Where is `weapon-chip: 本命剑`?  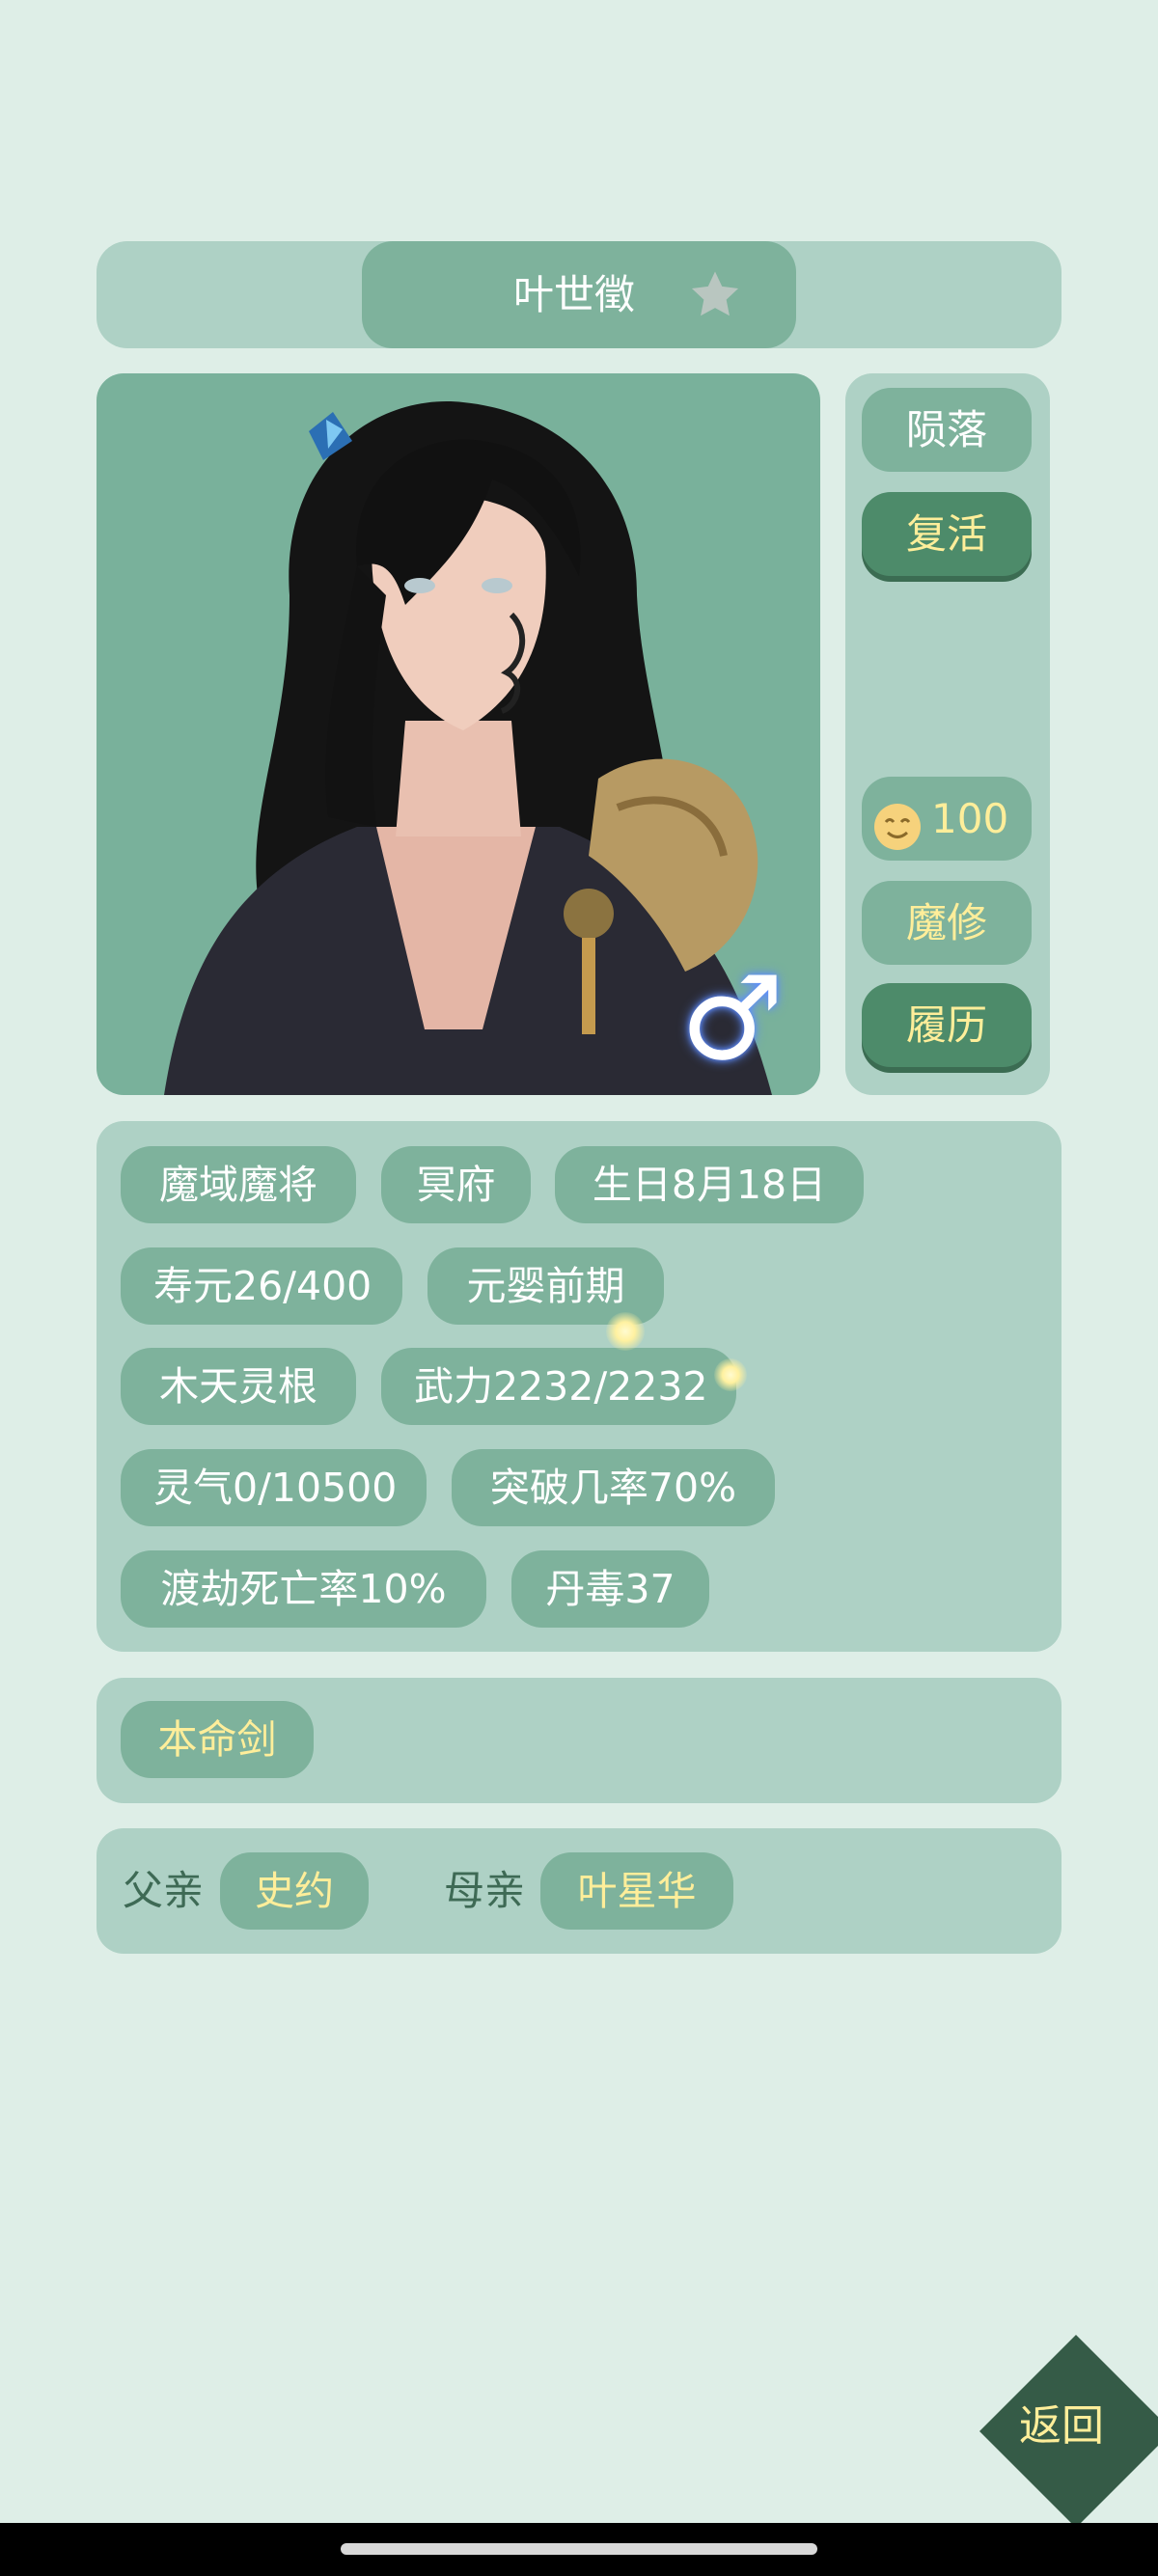 weapon-chip: 本命剑 is located at coordinates (217, 1740).